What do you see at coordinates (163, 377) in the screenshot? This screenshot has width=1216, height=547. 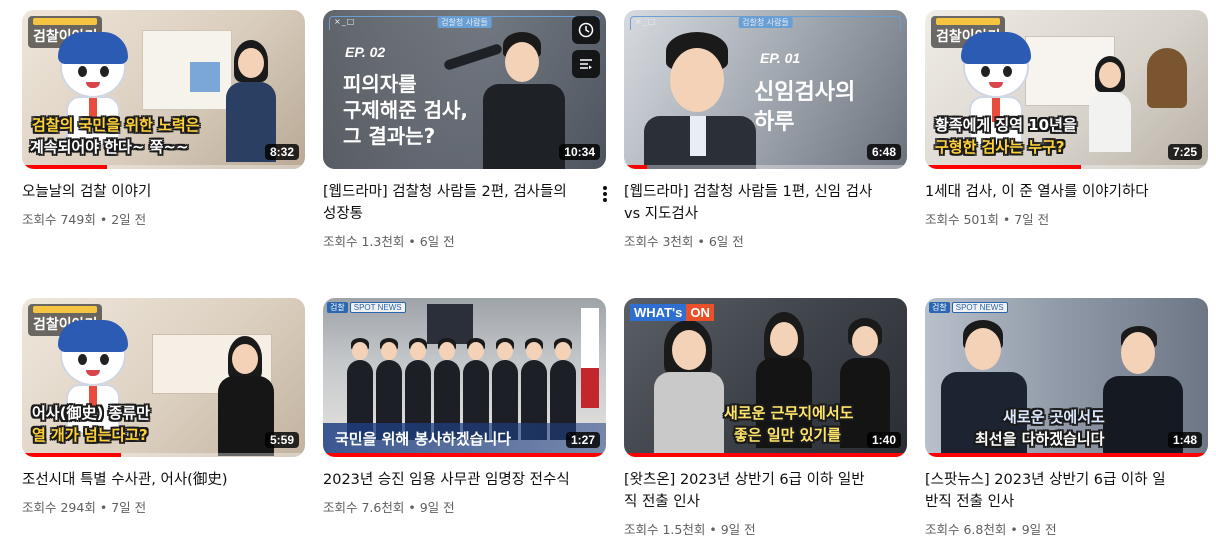 I see `video-thumbnail: 검찰이야기 어사(御史) 종류만 열 개가 넘는다고? 5:59` at bounding box center [163, 377].